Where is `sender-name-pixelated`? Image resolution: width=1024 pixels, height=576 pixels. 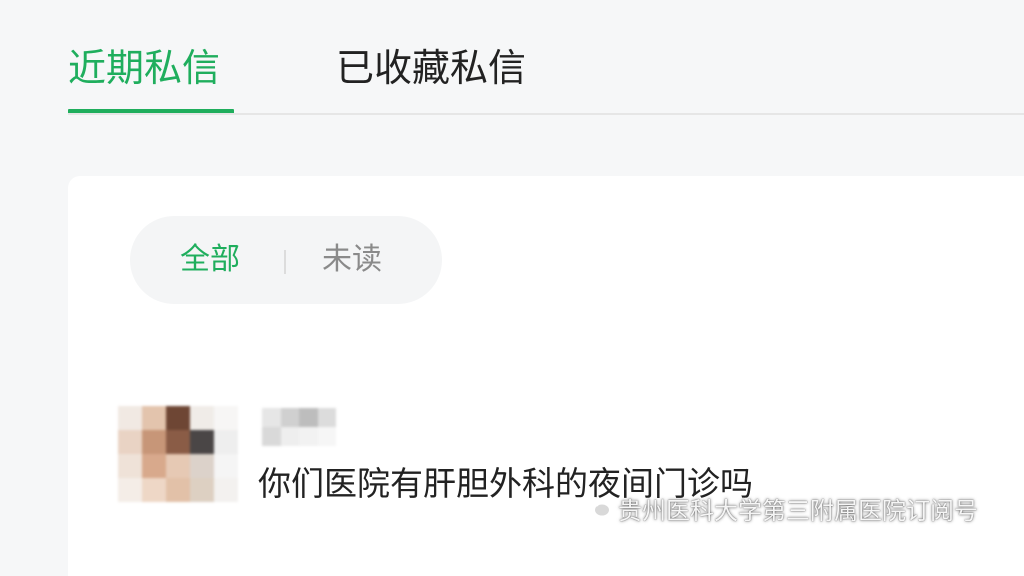
sender-name-pixelated is located at coordinates (299, 427).